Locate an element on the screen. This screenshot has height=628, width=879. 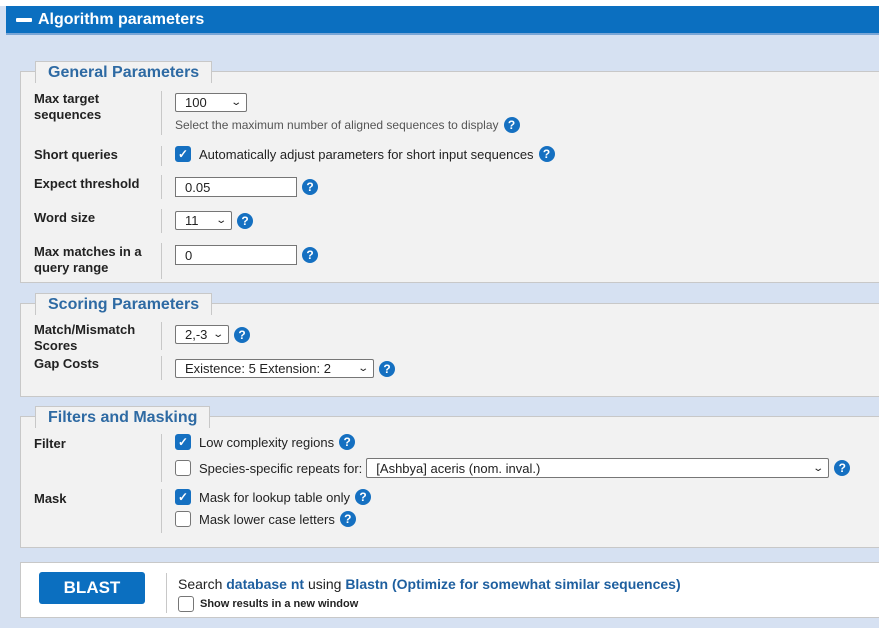
section-header: Algorithm parameters is located at coordinates (442, 20).